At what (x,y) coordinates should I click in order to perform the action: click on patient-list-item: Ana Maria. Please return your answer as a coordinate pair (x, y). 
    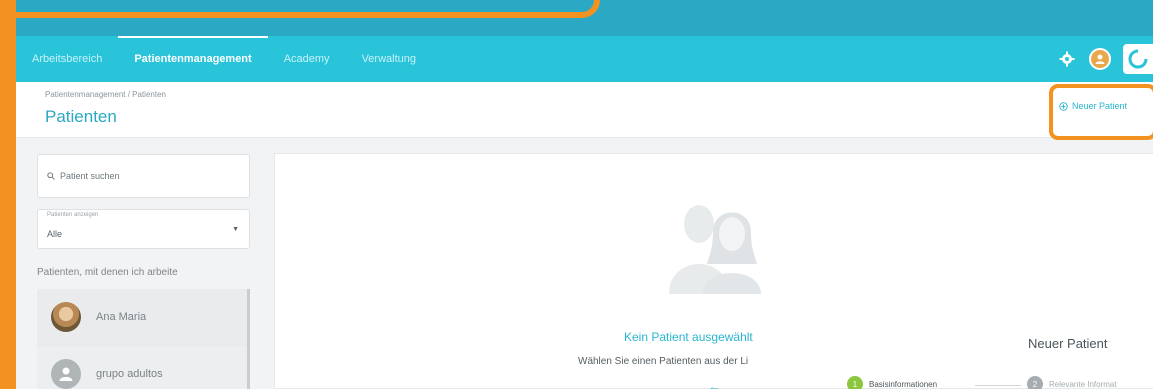
    Looking at the image, I should click on (142, 317).